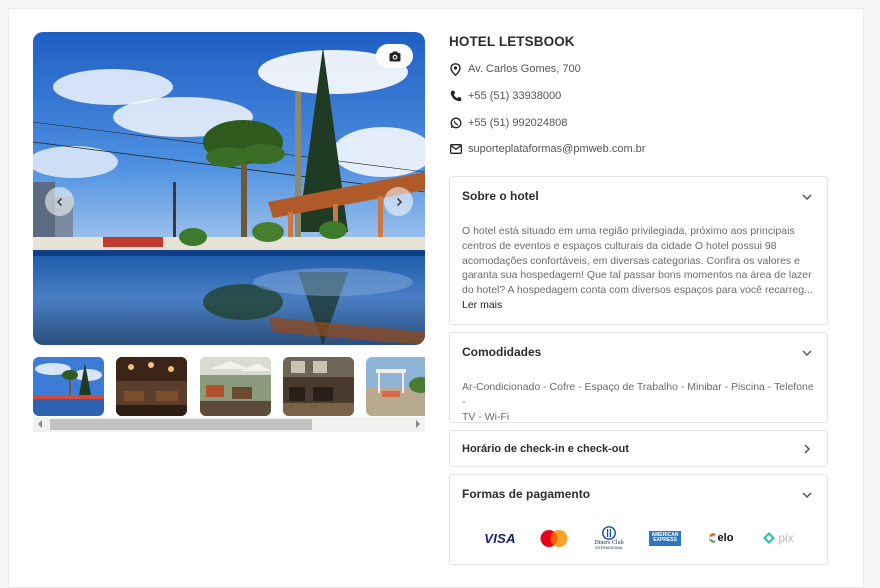  Describe the element at coordinates (725, 538) in the screenshot. I see `elo-label: elo` at that location.